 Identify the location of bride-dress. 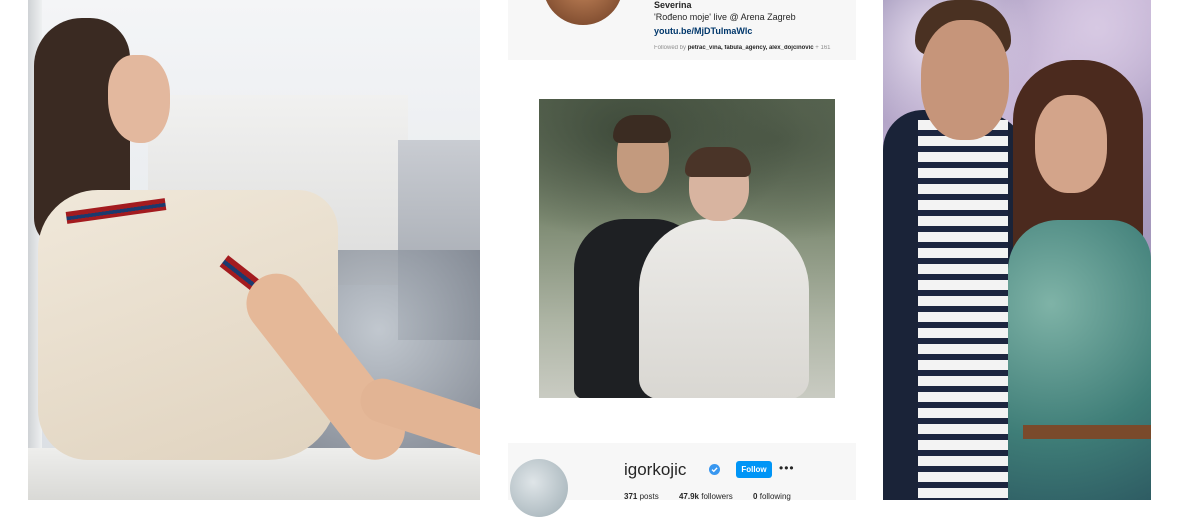
(724, 308).